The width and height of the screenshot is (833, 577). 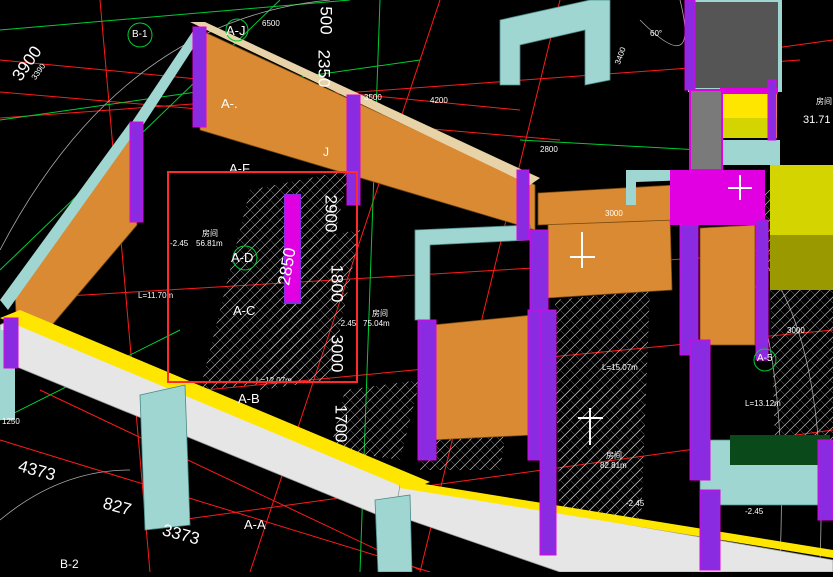 I want to click on length-label-4: L=13.12m, so click(x=763, y=403).